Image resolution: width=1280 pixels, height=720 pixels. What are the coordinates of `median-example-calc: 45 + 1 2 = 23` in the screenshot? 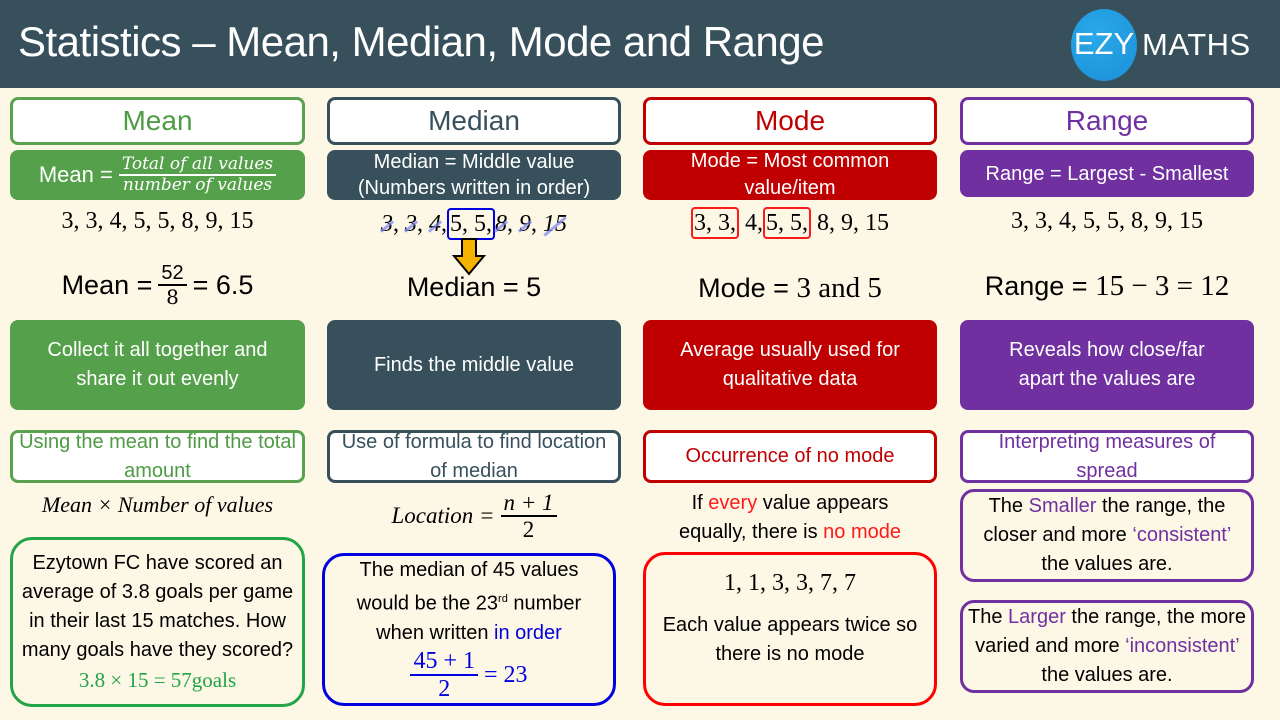 It's located at (469, 675).